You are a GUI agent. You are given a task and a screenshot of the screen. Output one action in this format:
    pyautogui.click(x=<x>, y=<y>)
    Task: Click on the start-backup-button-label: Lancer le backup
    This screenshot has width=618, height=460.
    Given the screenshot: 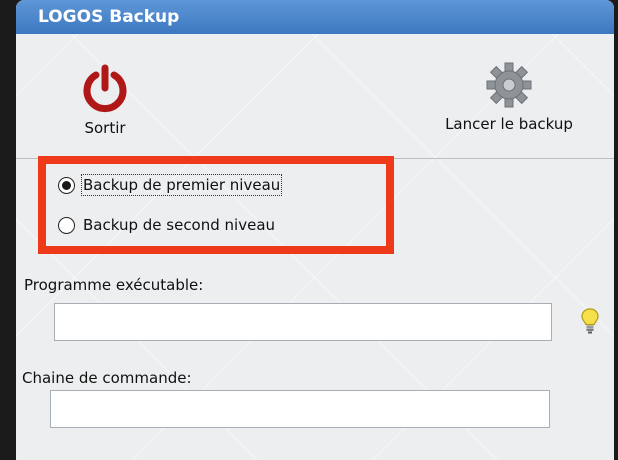 What is the action you would take?
    pyautogui.click(x=509, y=124)
    